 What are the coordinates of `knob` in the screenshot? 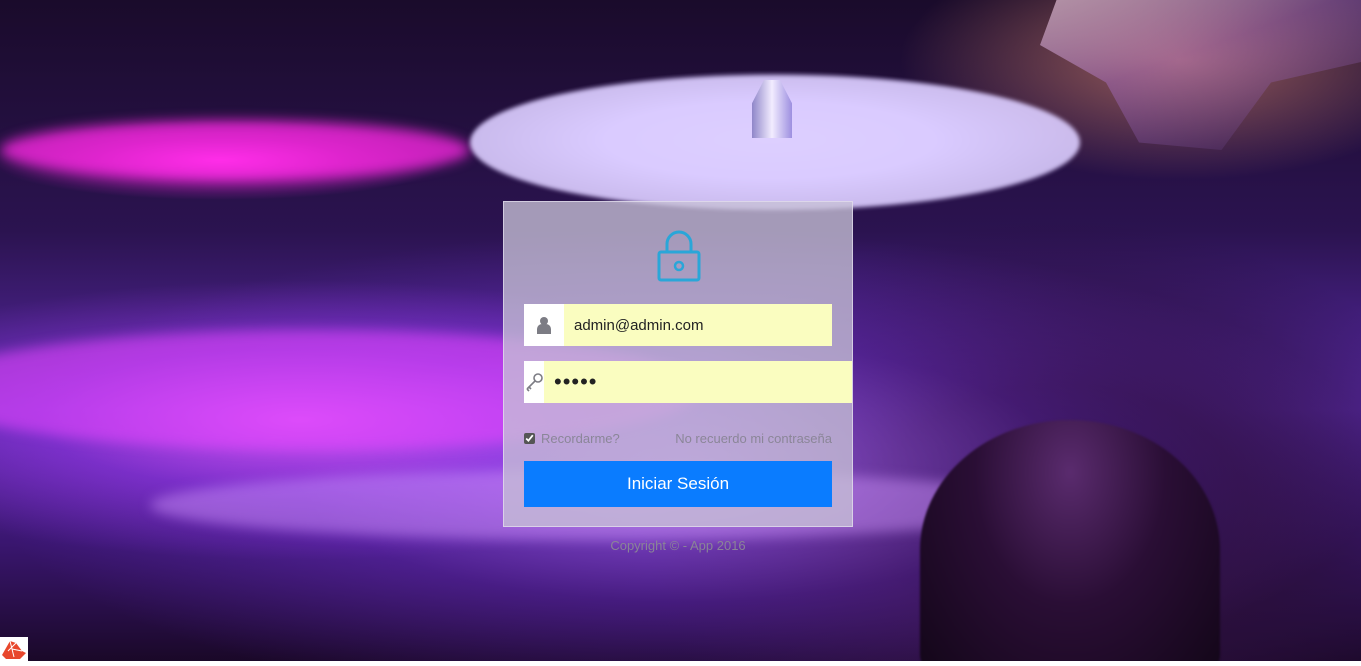 It's located at (1070, 540).